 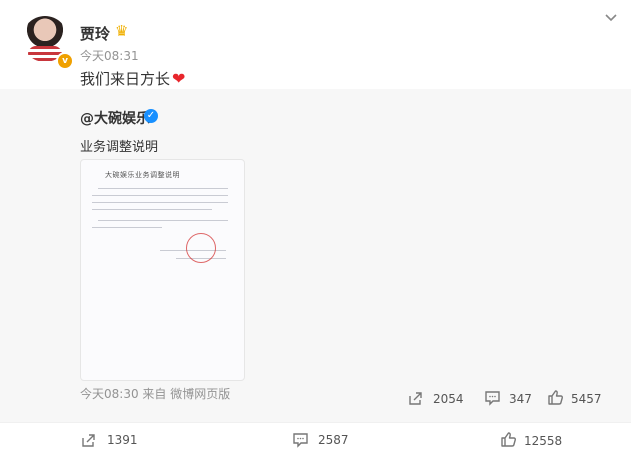 I want to click on repost-author: @大碗娱乐, so click(x=115, y=118).